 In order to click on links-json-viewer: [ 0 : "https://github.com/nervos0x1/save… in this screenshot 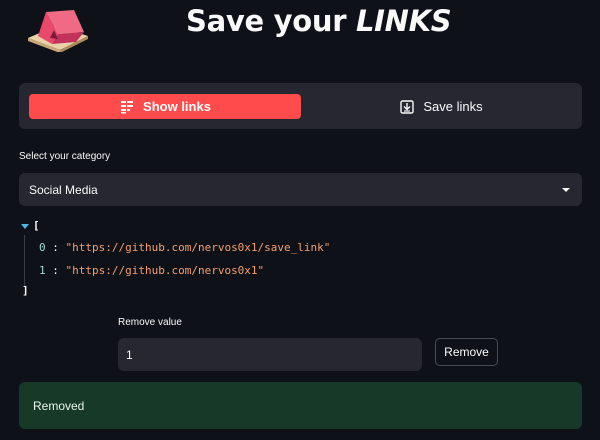, I will do `click(219, 259)`.